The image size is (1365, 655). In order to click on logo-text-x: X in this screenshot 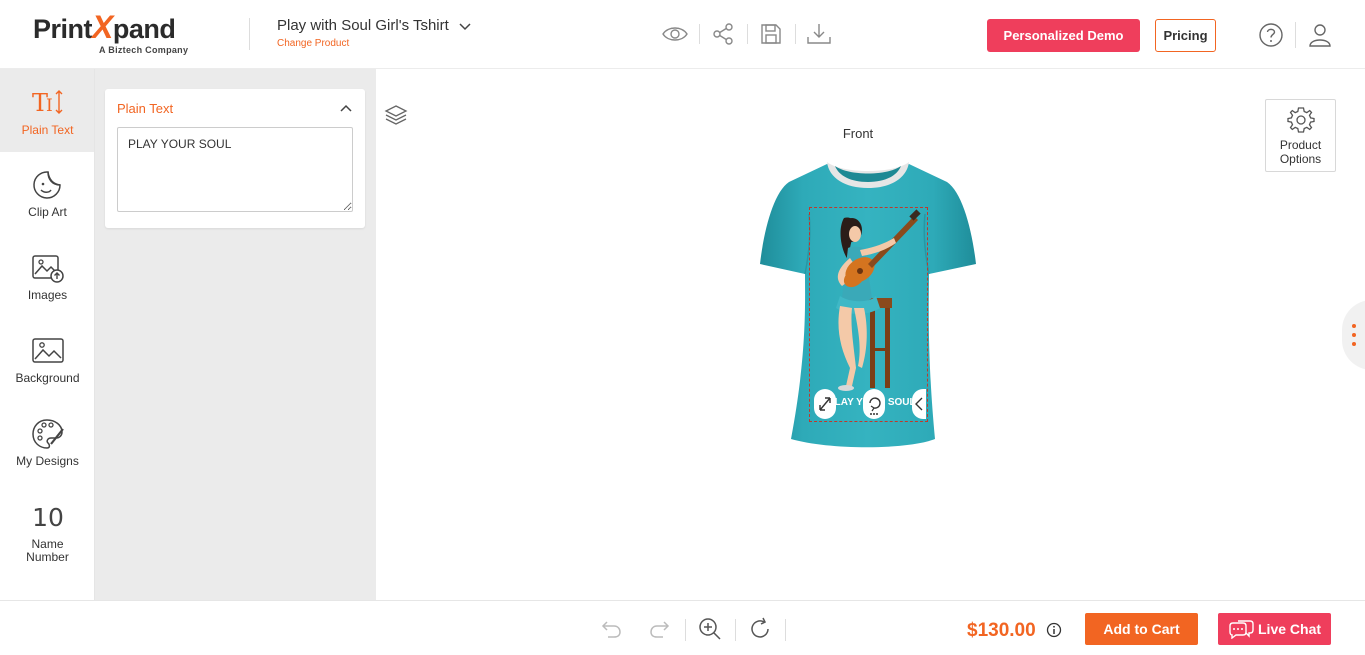, I will do `click(102, 27)`.